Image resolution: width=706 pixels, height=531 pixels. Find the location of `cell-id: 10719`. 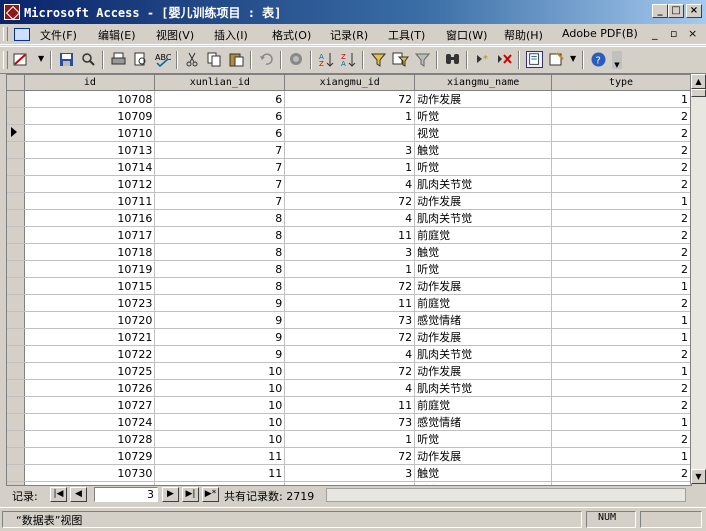

cell-id: 10719 is located at coordinates (90, 269).